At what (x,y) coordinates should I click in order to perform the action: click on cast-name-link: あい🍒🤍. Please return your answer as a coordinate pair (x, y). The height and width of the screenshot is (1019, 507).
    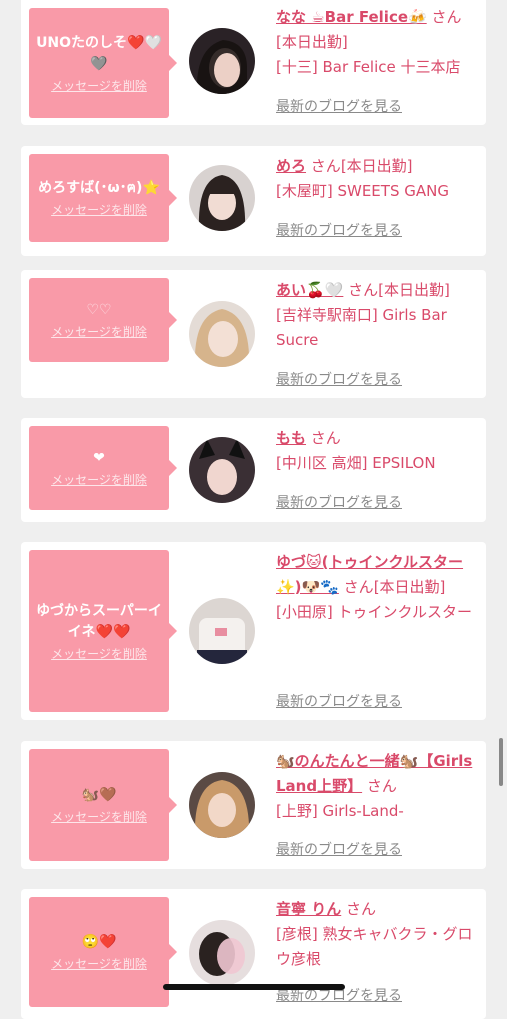
    Looking at the image, I should click on (309, 290).